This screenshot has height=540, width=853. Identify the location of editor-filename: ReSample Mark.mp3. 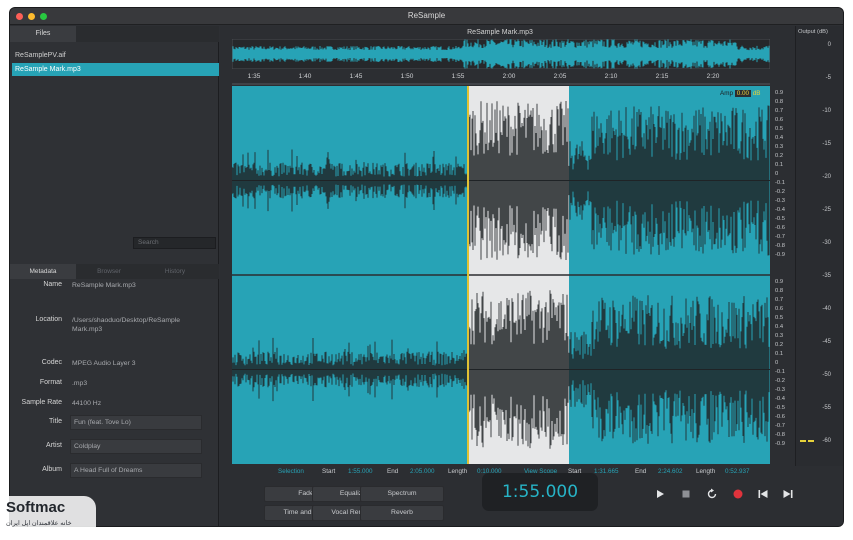
(500, 32).